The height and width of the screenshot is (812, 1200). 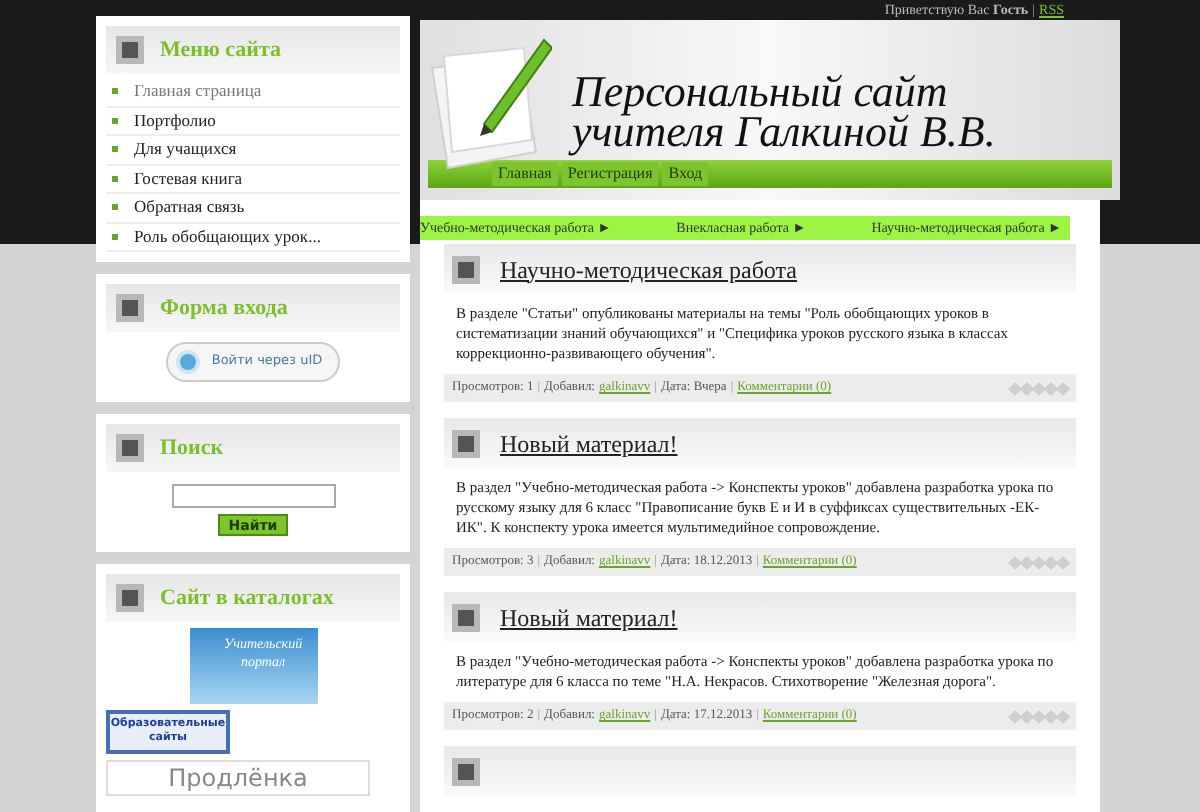 What do you see at coordinates (685, 174) in the screenshot?
I see `nav-link: Вход` at bounding box center [685, 174].